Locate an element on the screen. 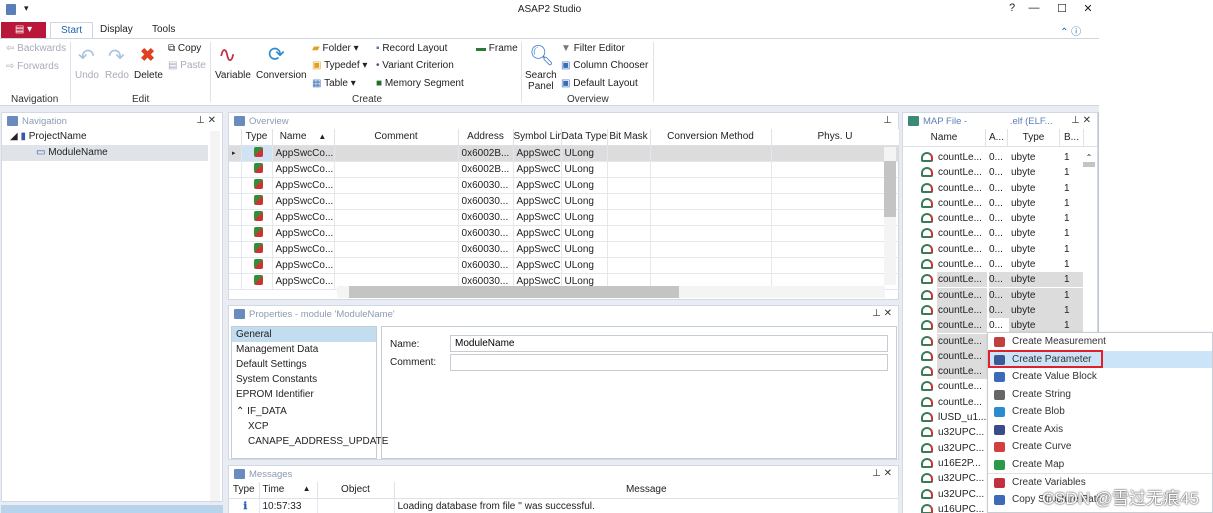  column-chooser-button: ▣ Column Chooser is located at coordinates (604, 65).